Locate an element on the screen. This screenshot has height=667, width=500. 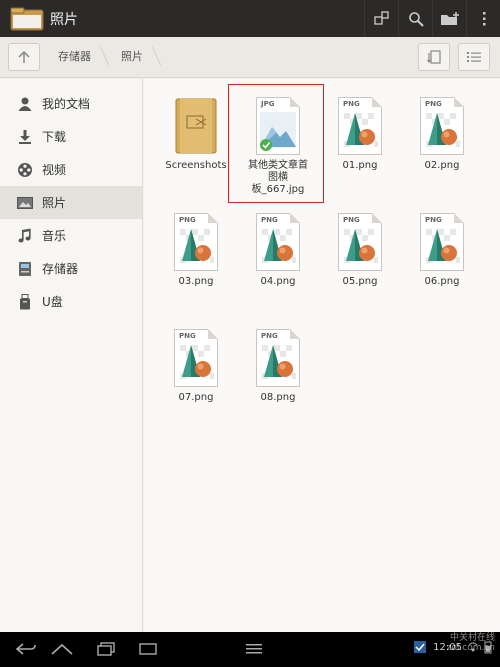
new-folder-button is located at coordinates (449, 18).